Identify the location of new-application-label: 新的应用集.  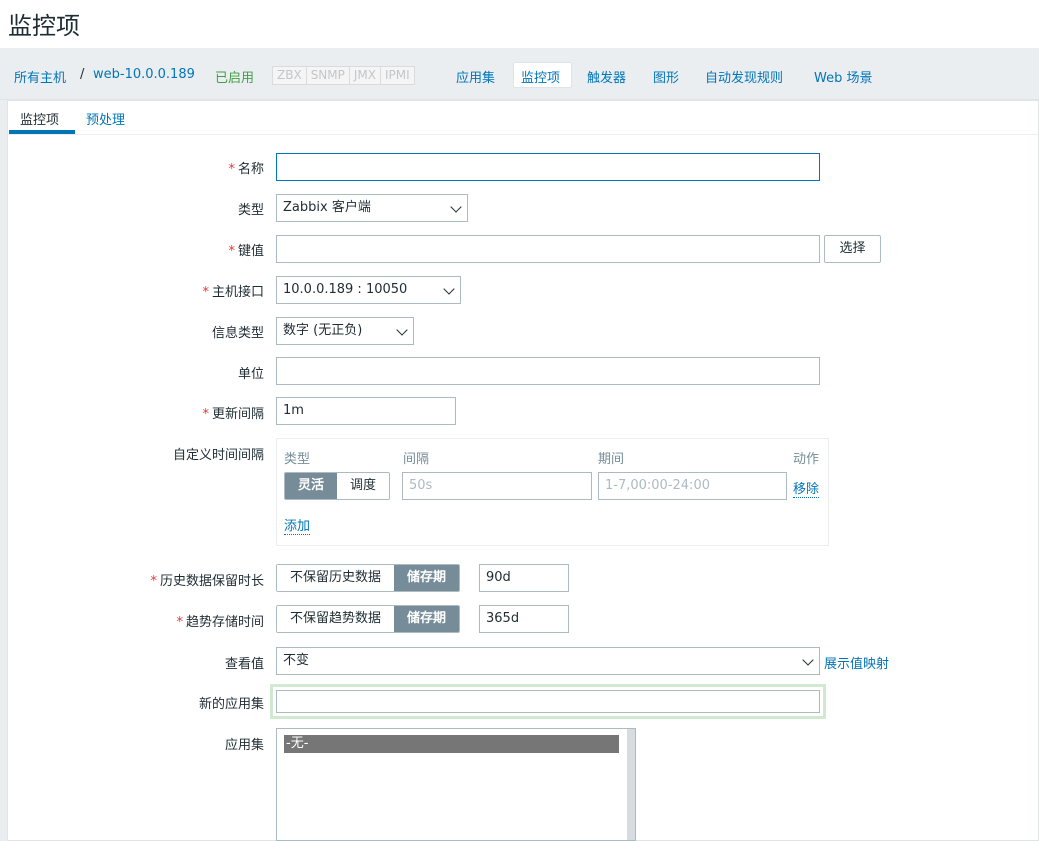
(231, 704).